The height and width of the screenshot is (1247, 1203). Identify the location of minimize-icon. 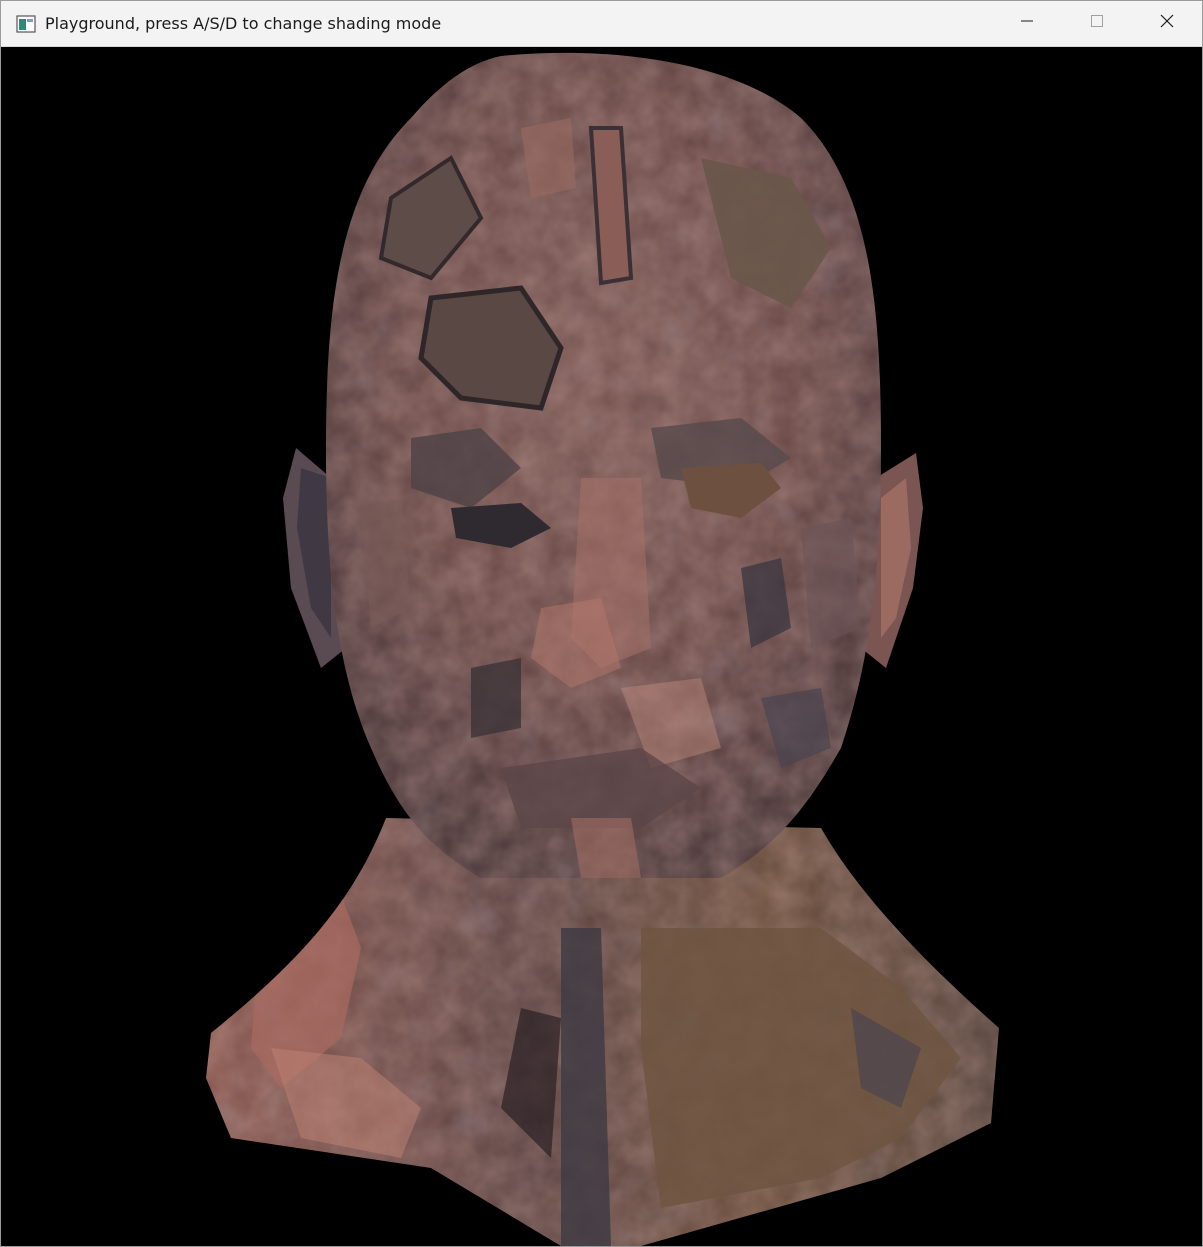
(1027, 23).